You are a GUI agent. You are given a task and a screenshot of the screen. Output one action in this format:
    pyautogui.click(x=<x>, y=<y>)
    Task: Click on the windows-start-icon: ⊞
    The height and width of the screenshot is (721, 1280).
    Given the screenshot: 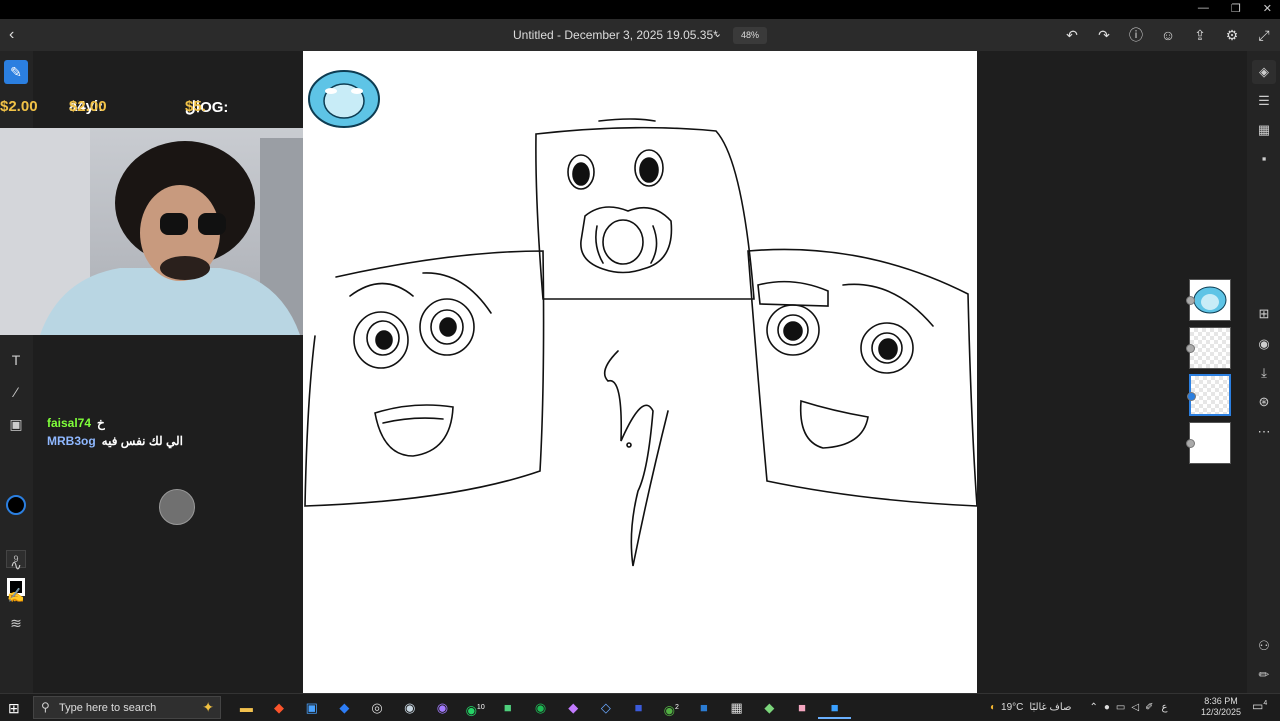 What is the action you would take?
    pyautogui.click(x=14, y=708)
    